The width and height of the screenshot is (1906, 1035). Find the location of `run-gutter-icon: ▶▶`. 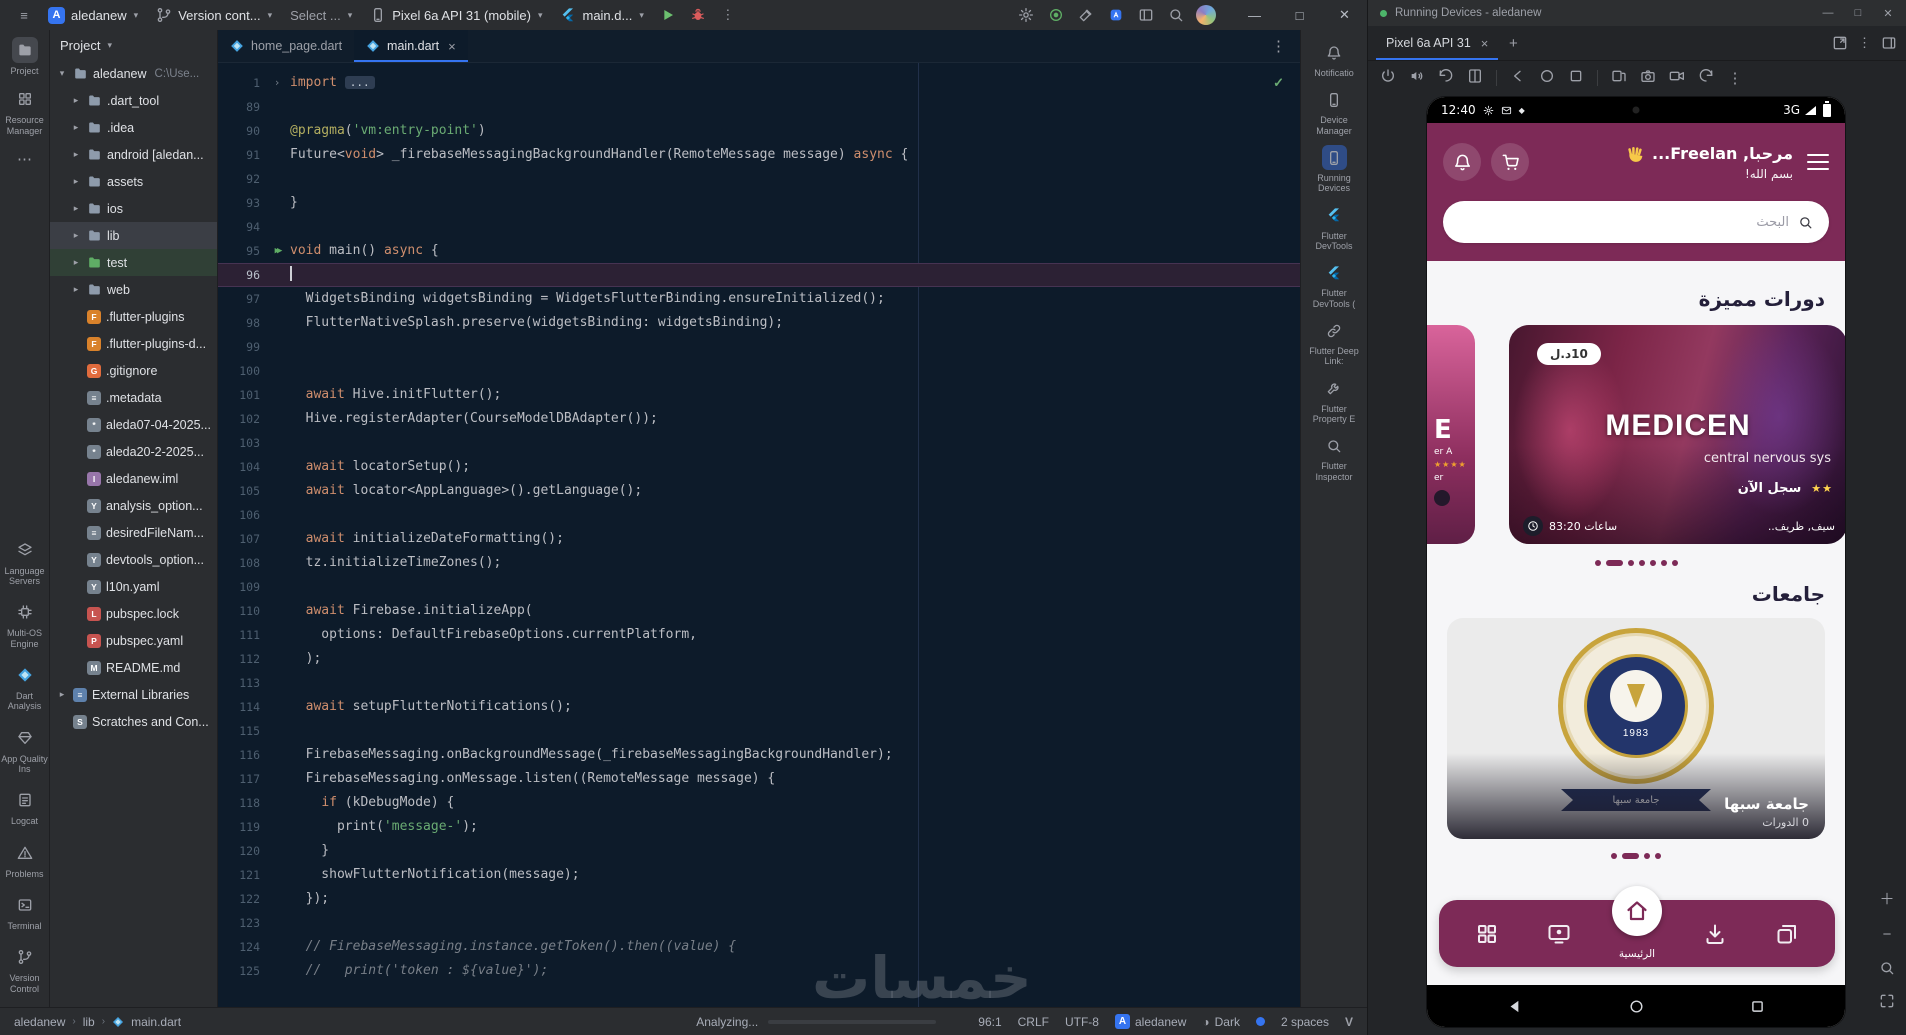

run-gutter-icon: ▶▶ is located at coordinates (277, 251).